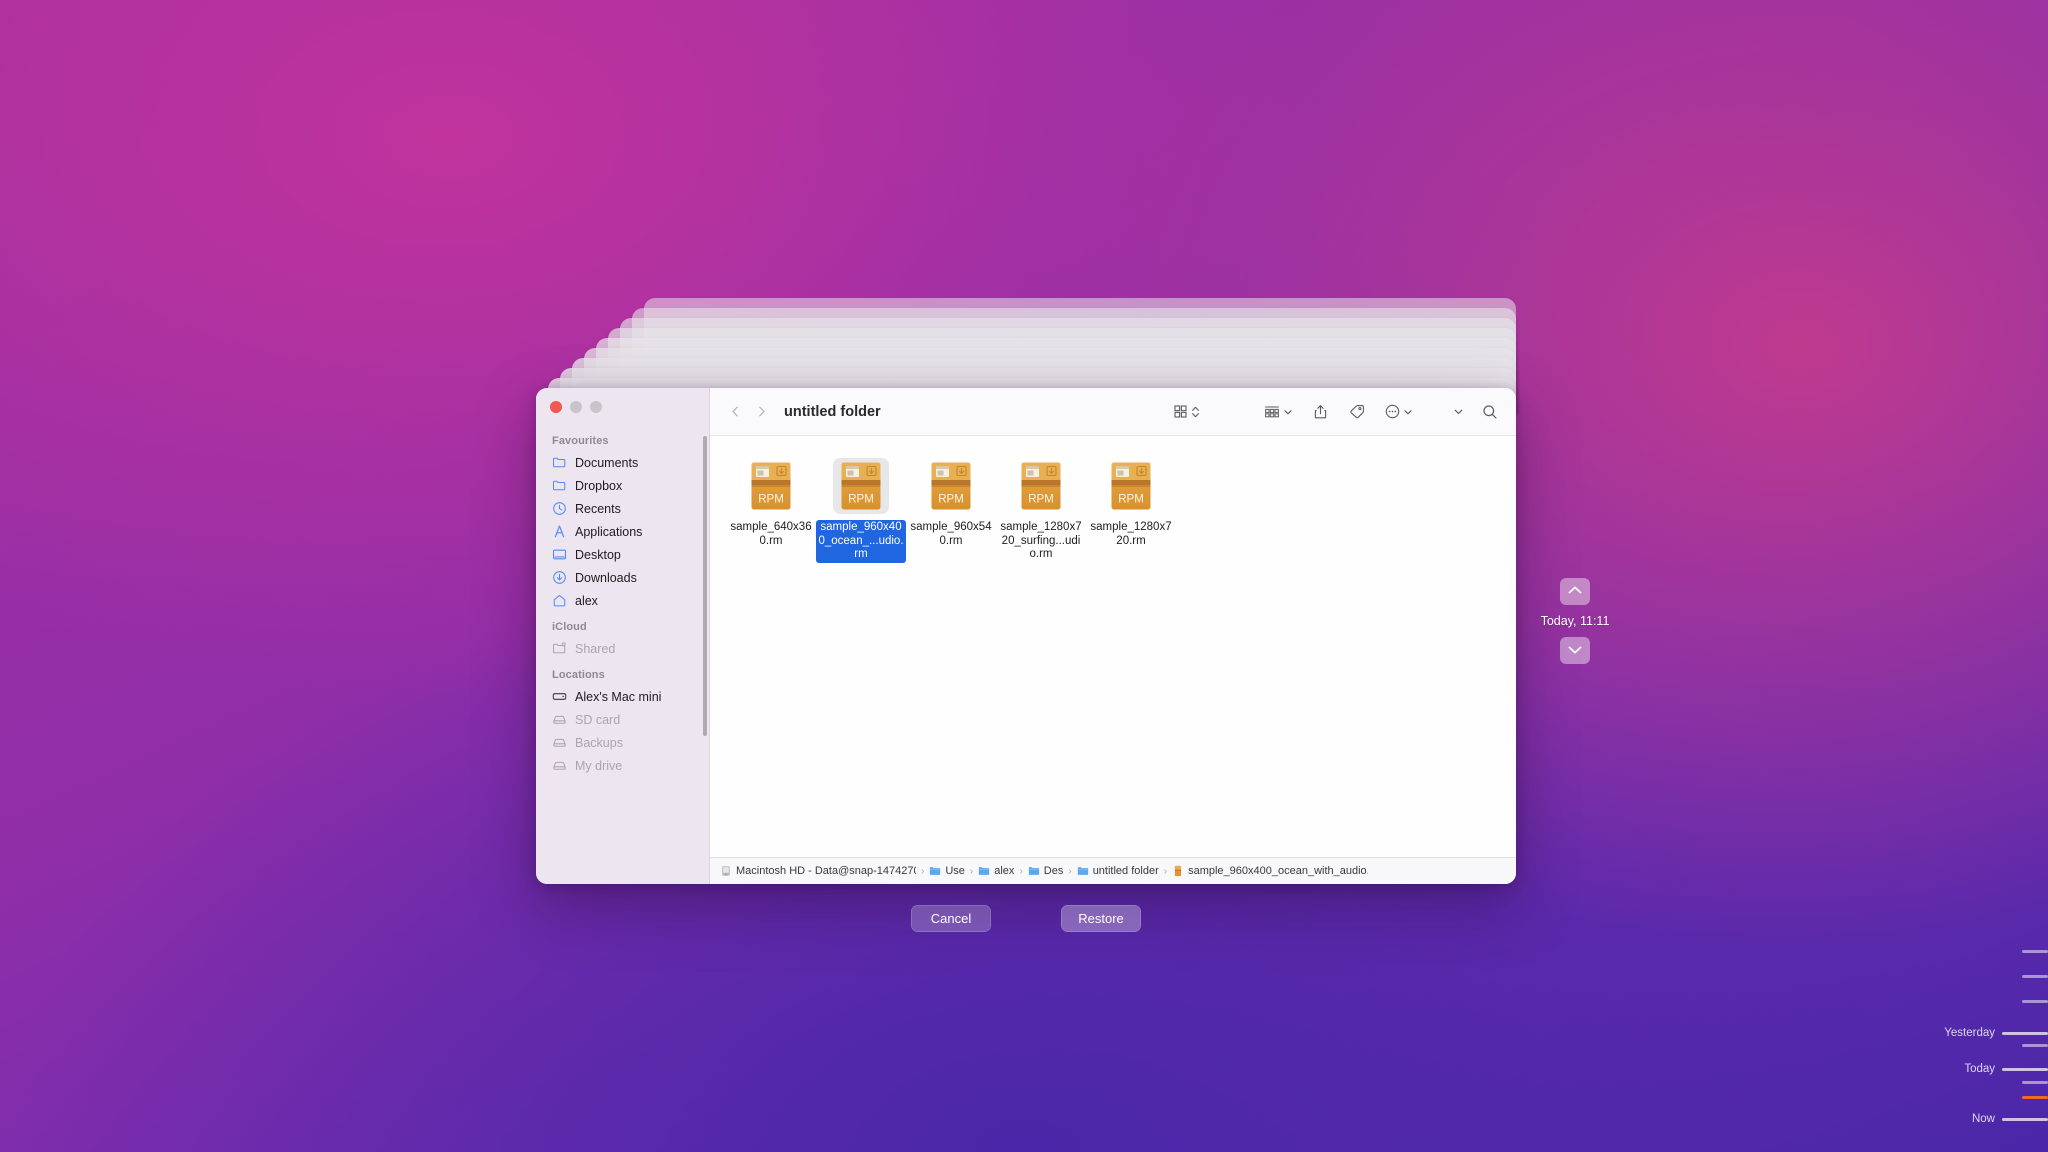 The image size is (2048, 1152). Describe the element at coordinates (1186, 412) in the screenshot. I see `icon-view-button` at that location.